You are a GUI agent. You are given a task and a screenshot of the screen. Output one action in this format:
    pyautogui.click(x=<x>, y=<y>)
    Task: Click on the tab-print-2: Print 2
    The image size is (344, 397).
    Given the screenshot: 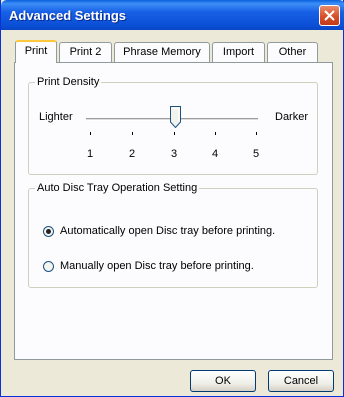 What is the action you would take?
    pyautogui.click(x=85, y=52)
    